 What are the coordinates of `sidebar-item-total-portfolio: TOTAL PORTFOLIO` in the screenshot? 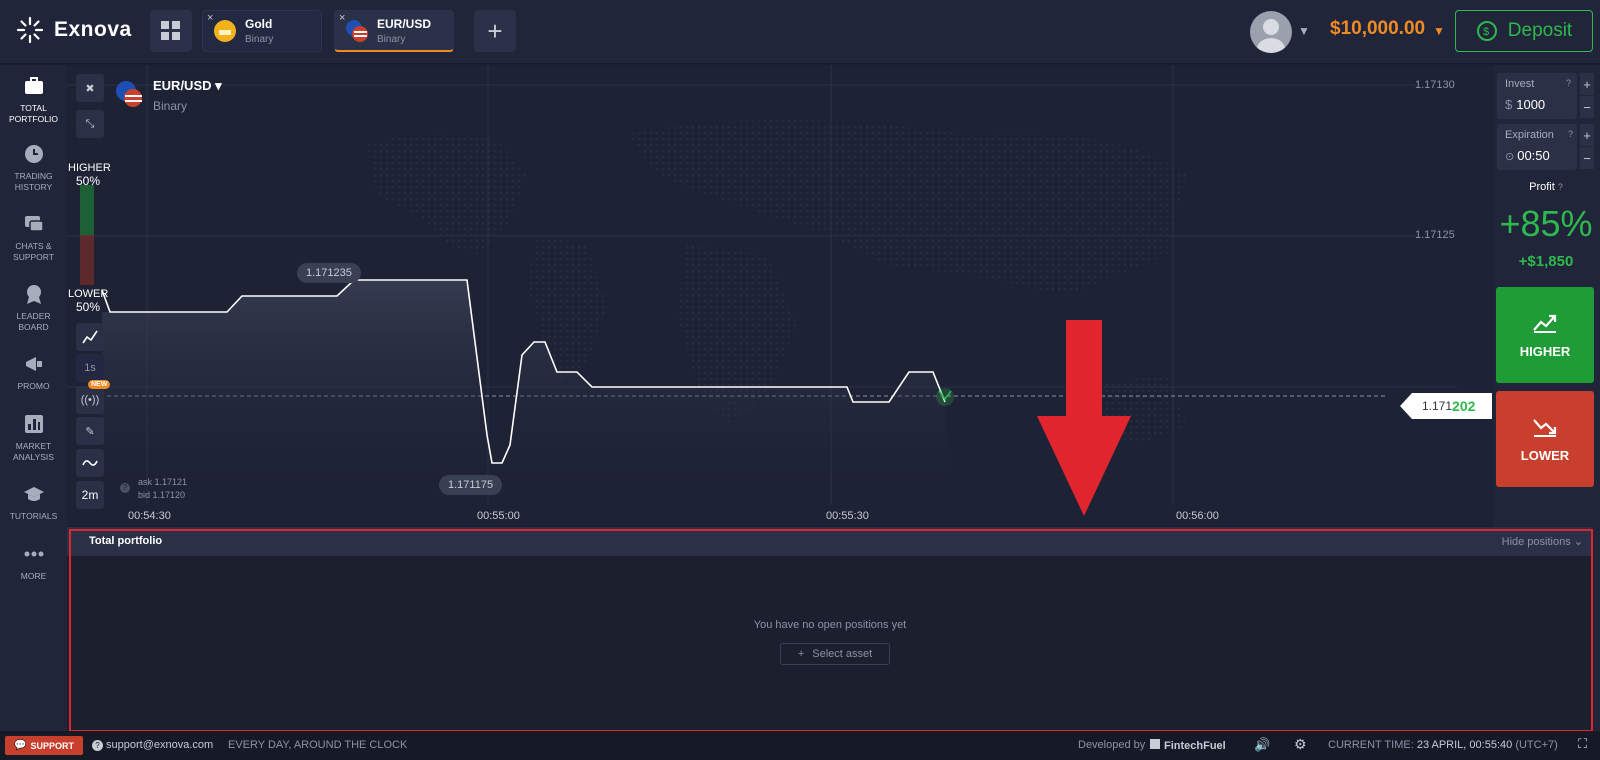 It's located at (33, 100).